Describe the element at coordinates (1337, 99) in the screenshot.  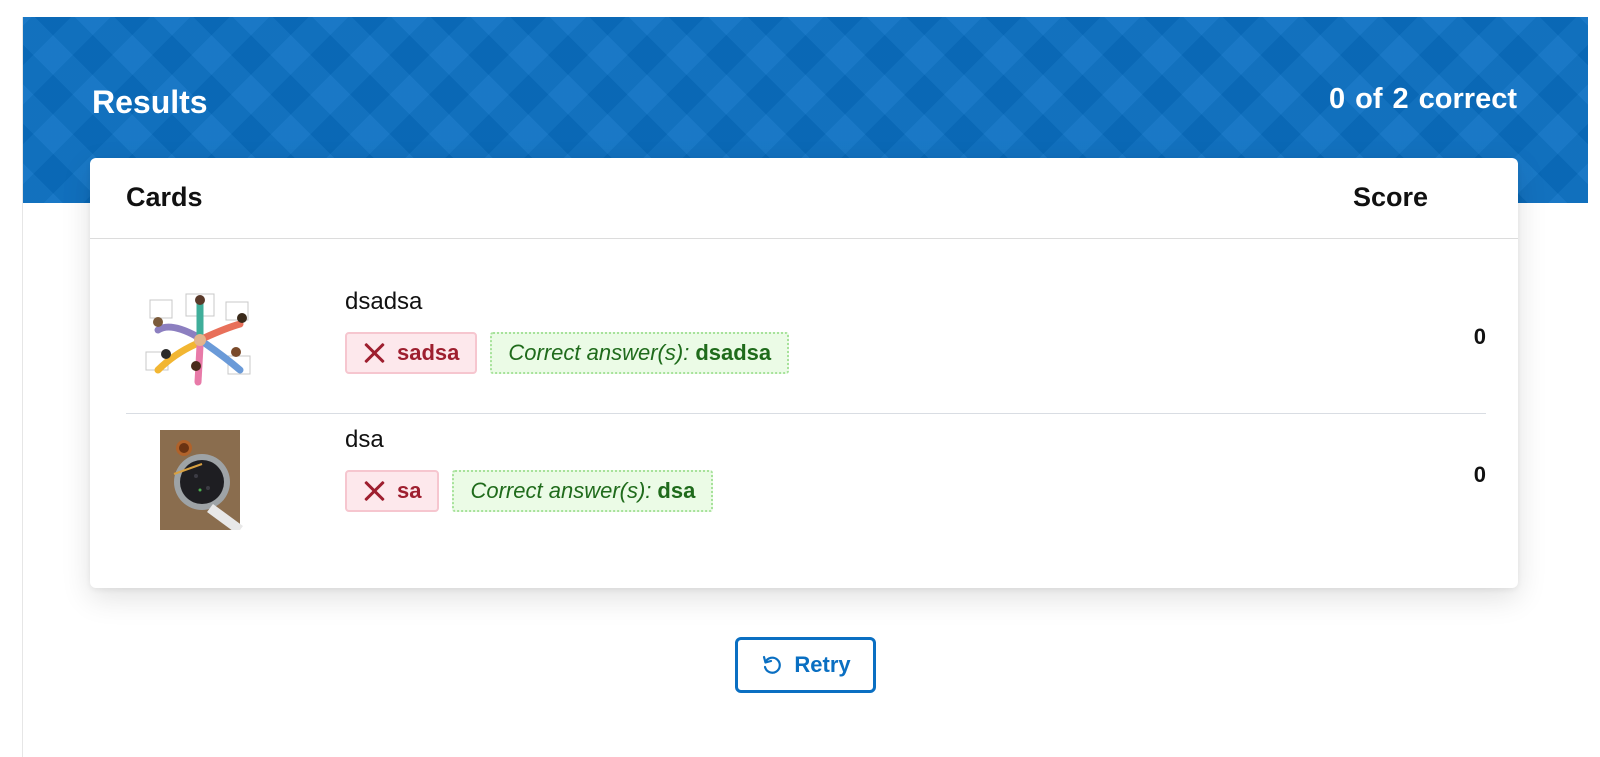
I see `score-value: 0` at that location.